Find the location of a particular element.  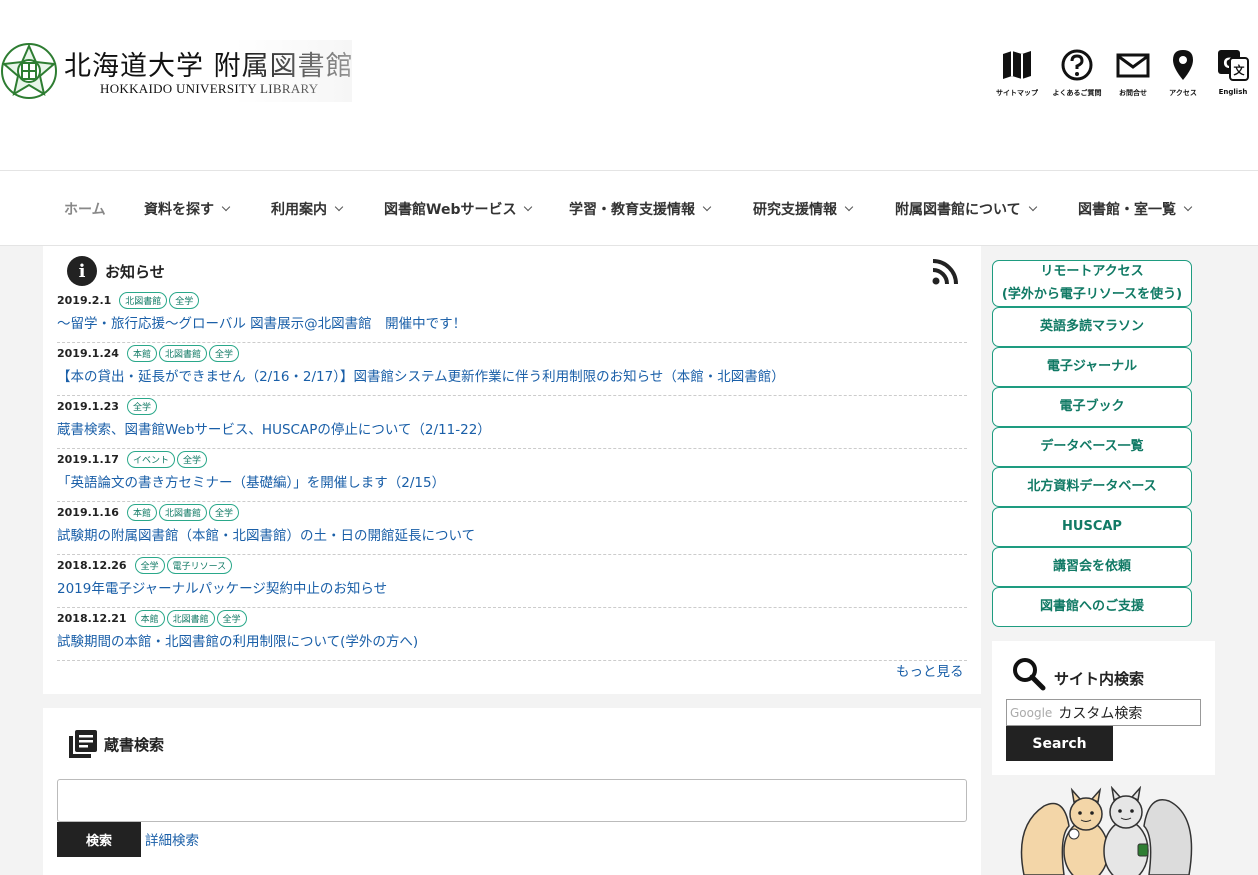

util-label: アクセス is located at coordinates (1183, 93).